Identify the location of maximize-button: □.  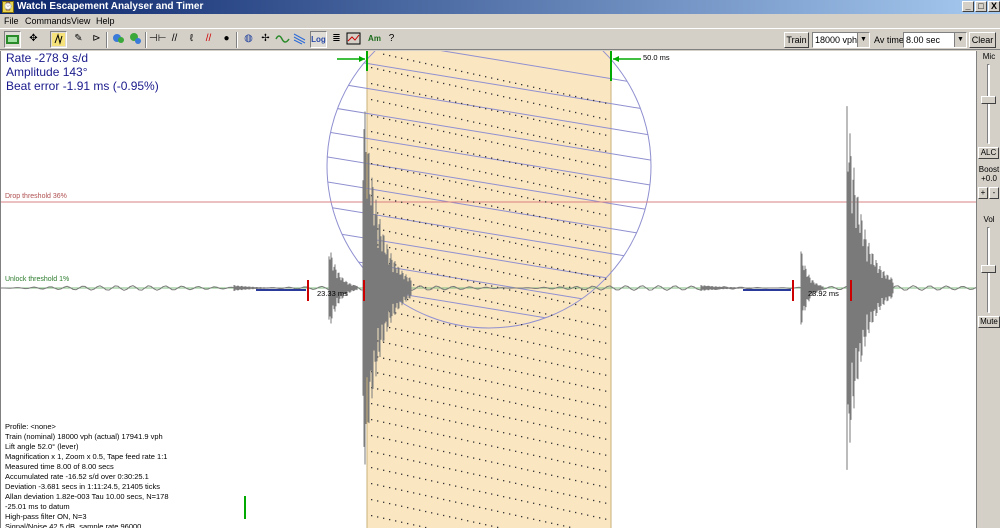
(981, 6).